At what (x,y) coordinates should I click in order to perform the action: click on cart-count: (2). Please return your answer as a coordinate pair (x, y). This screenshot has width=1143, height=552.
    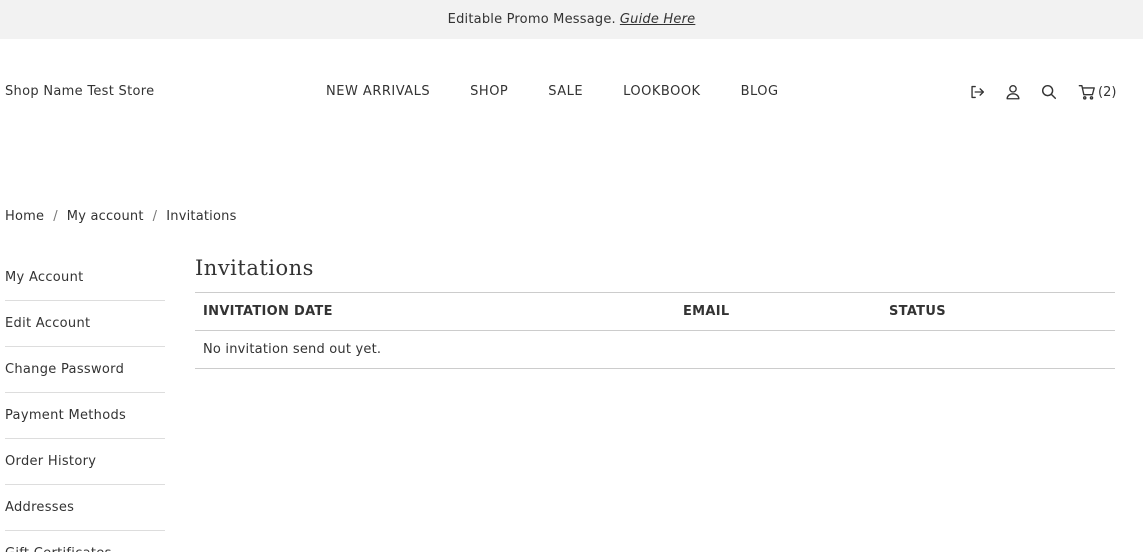
    Looking at the image, I should click on (1107, 92).